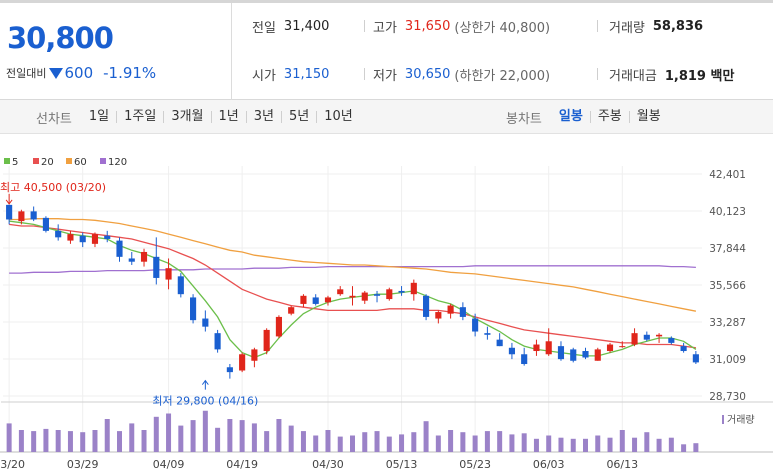  Describe the element at coordinates (306, 26) in the screenshot. I see `quote-item-value: 31,400` at that location.